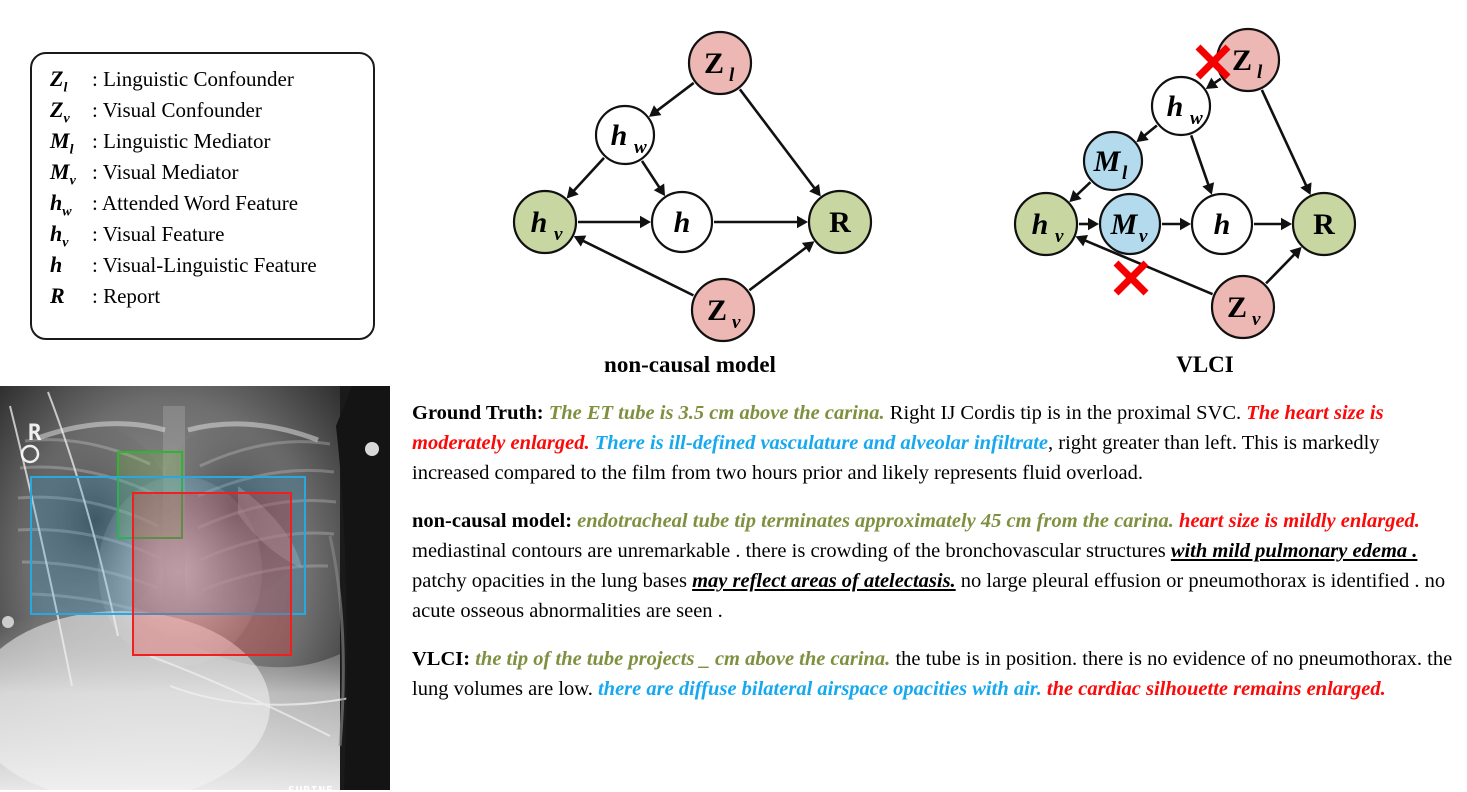  I want to click on causal-edge-Zv-to-R, so click(1281, 268).